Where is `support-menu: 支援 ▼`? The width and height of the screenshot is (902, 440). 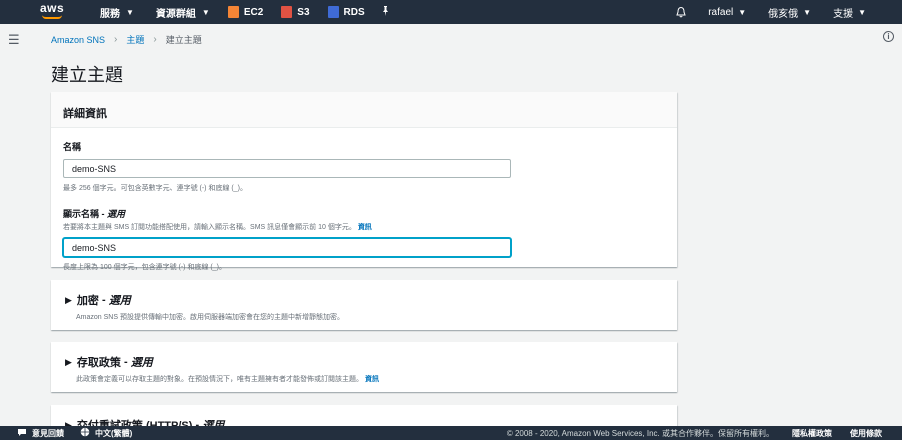 support-menu: 支援 ▼ is located at coordinates (849, 12).